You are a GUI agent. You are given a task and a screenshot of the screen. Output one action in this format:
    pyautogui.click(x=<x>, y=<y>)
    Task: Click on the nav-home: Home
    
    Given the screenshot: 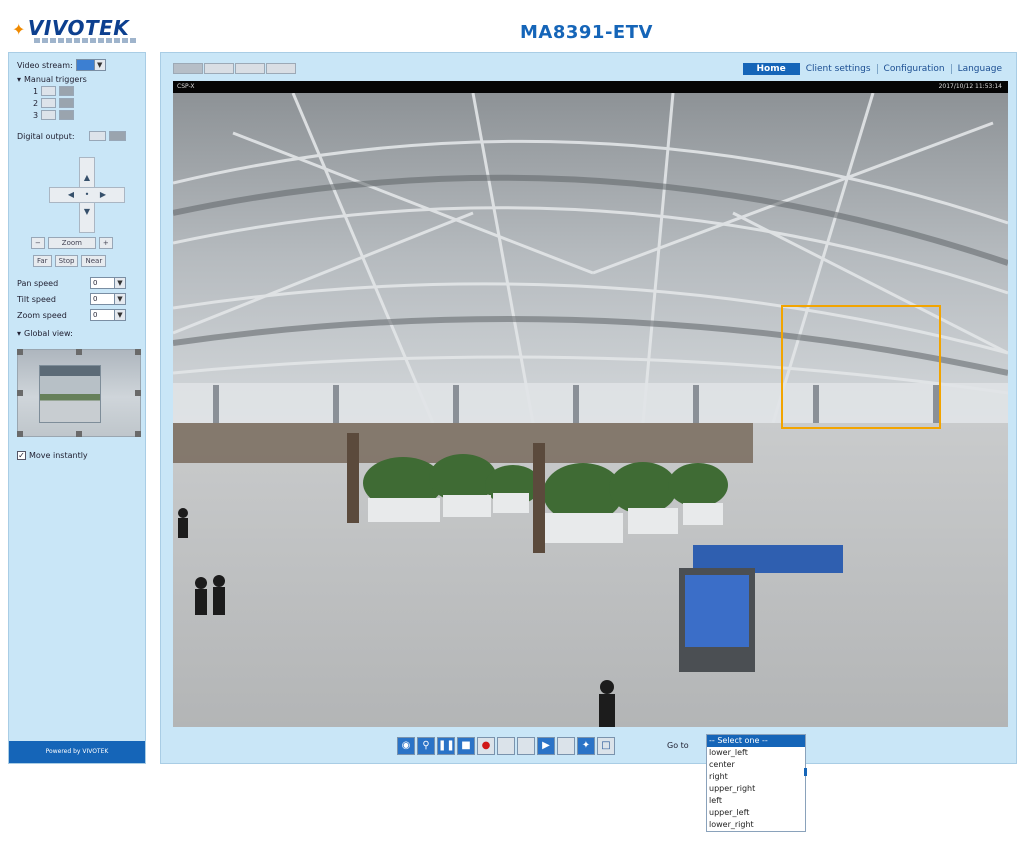 What is the action you would take?
    pyautogui.click(x=771, y=69)
    